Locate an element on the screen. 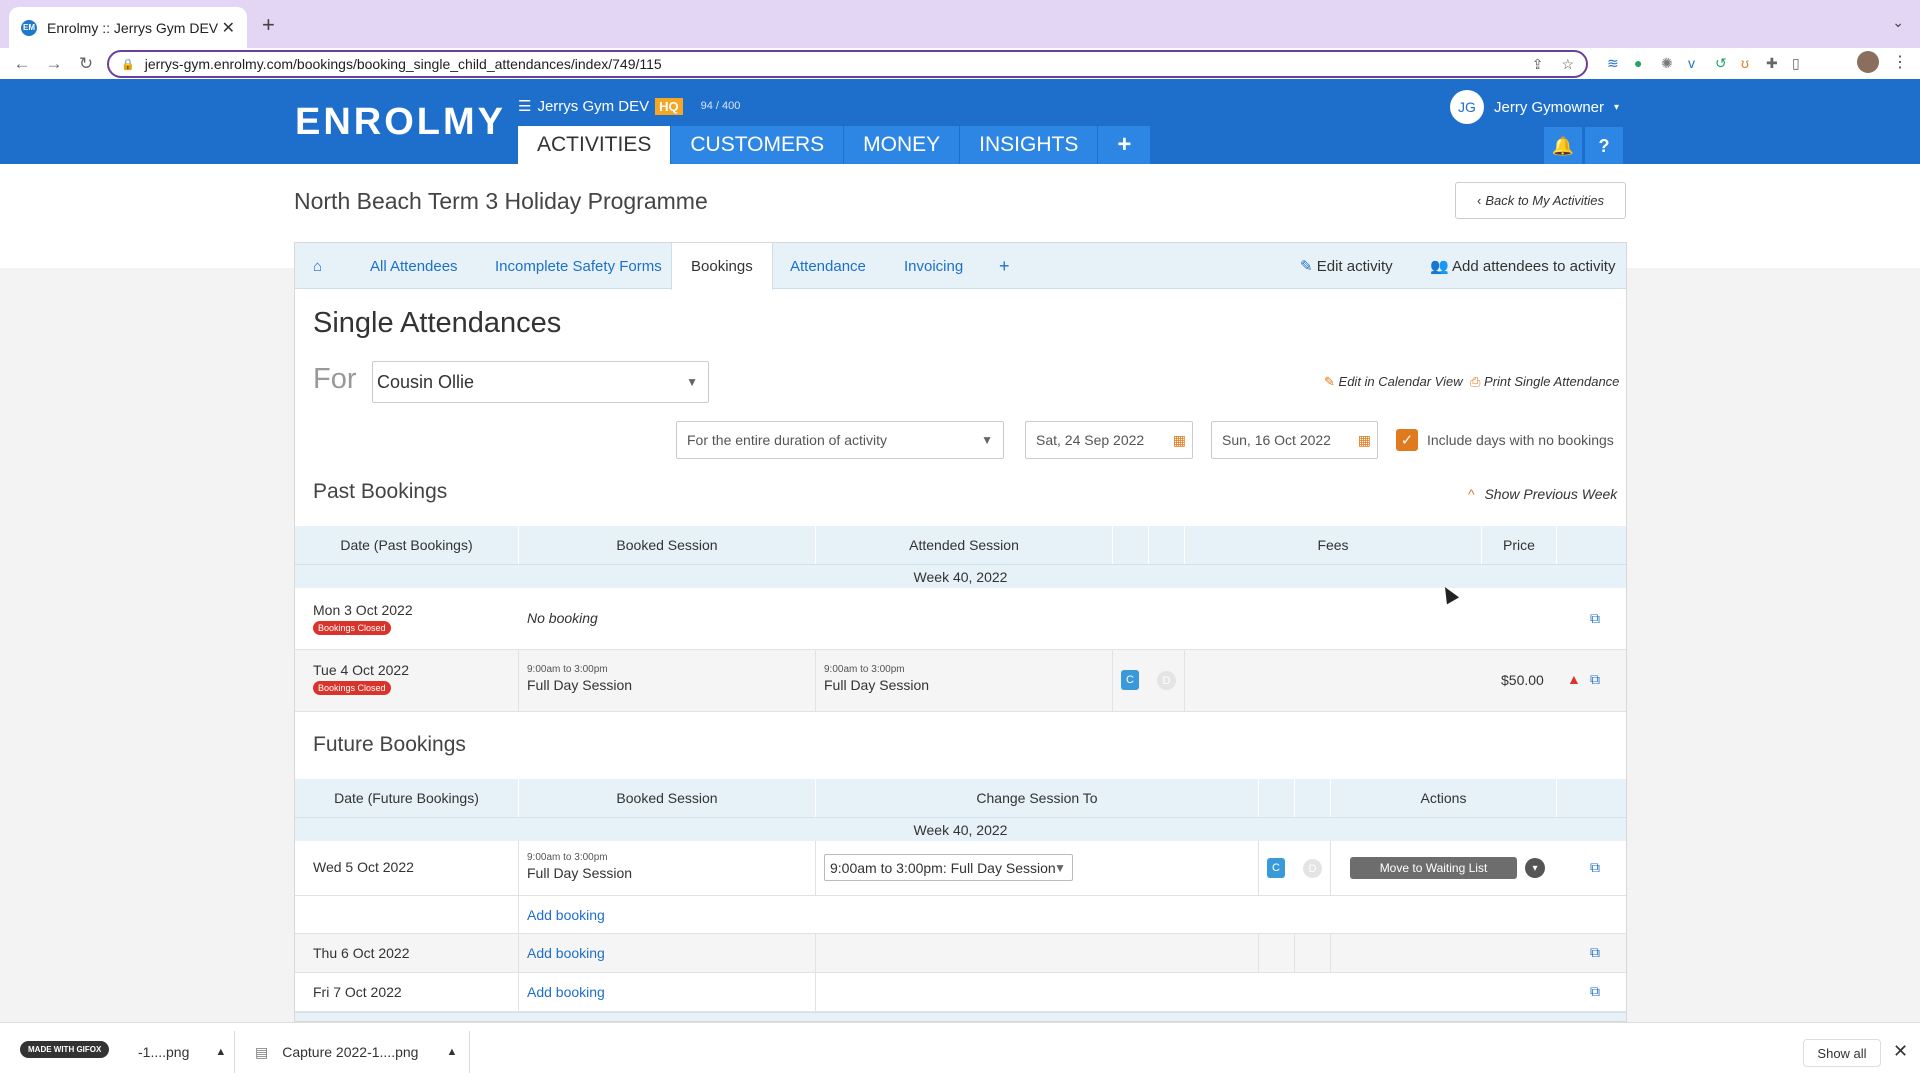 This screenshot has height=1080, width=1920. back-to-activities-button: ‹ Back to My Activities is located at coordinates (1540, 200).